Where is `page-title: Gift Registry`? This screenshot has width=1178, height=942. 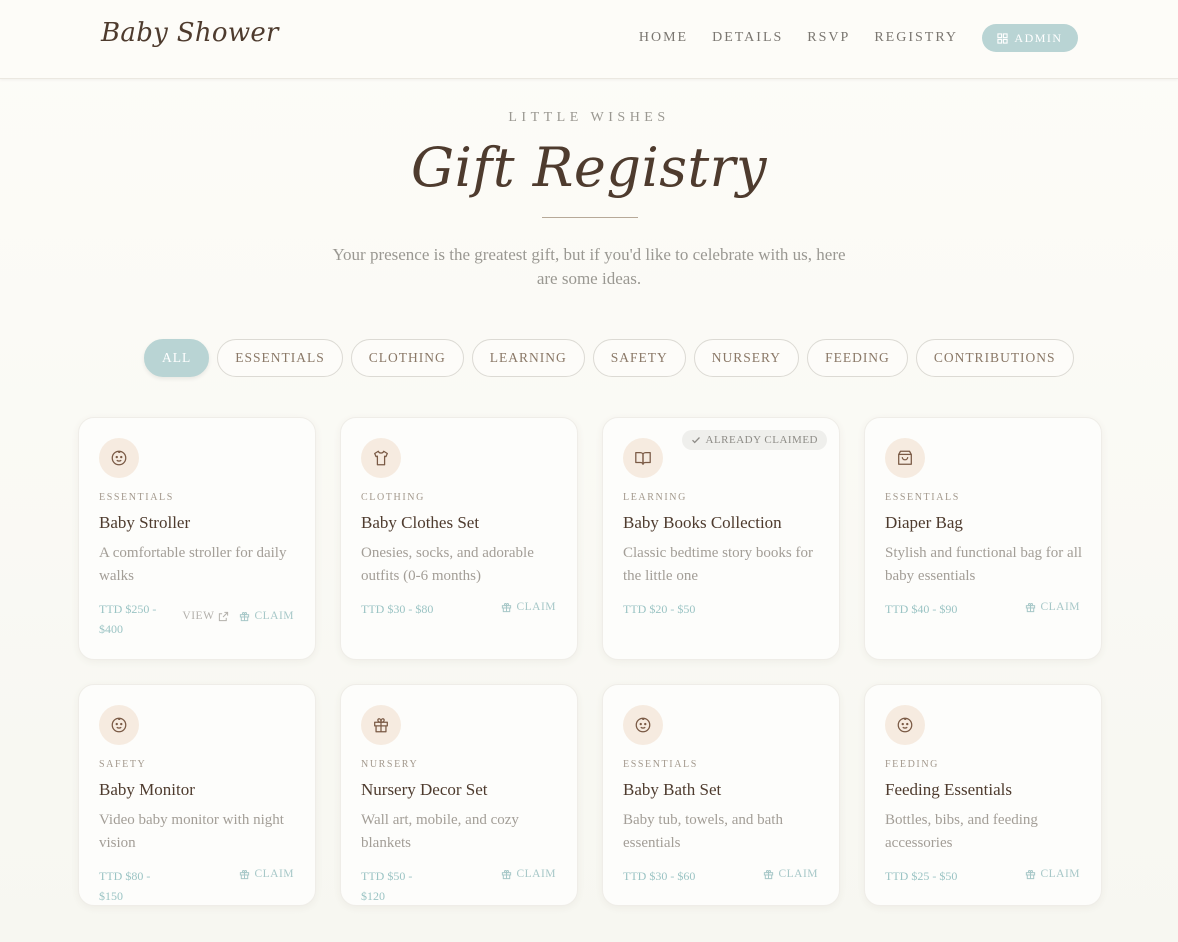
page-title: Gift Registry is located at coordinates (589, 167).